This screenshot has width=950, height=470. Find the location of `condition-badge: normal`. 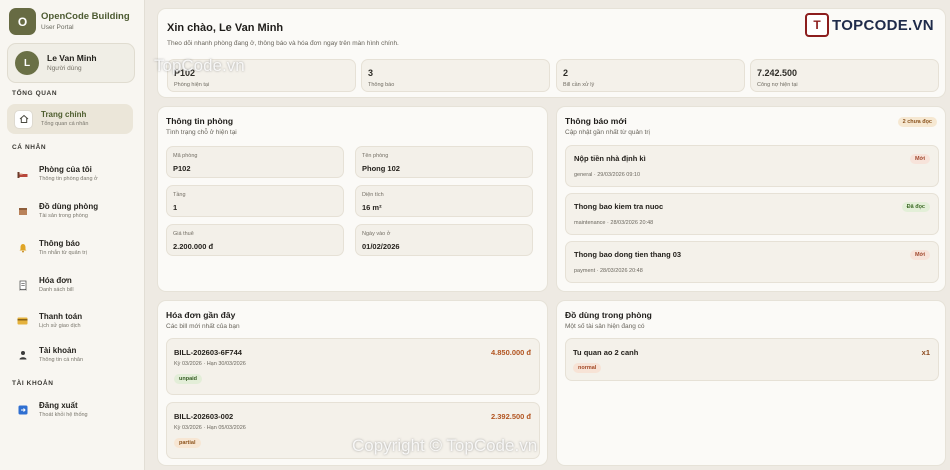

condition-badge: normal is located at coordinates (587, 368).